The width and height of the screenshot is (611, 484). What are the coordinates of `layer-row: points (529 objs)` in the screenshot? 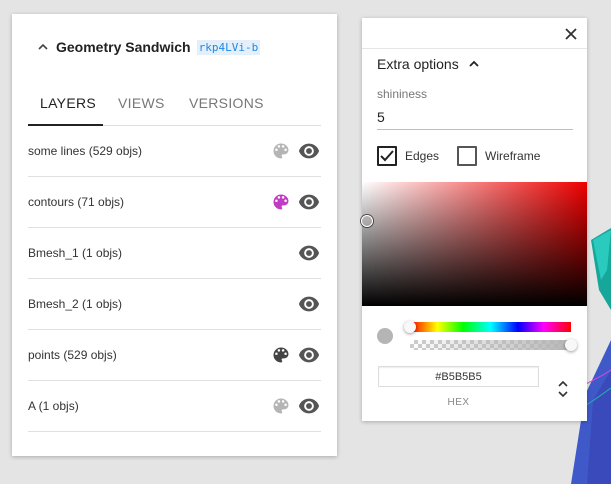 It's located at (174, 355).